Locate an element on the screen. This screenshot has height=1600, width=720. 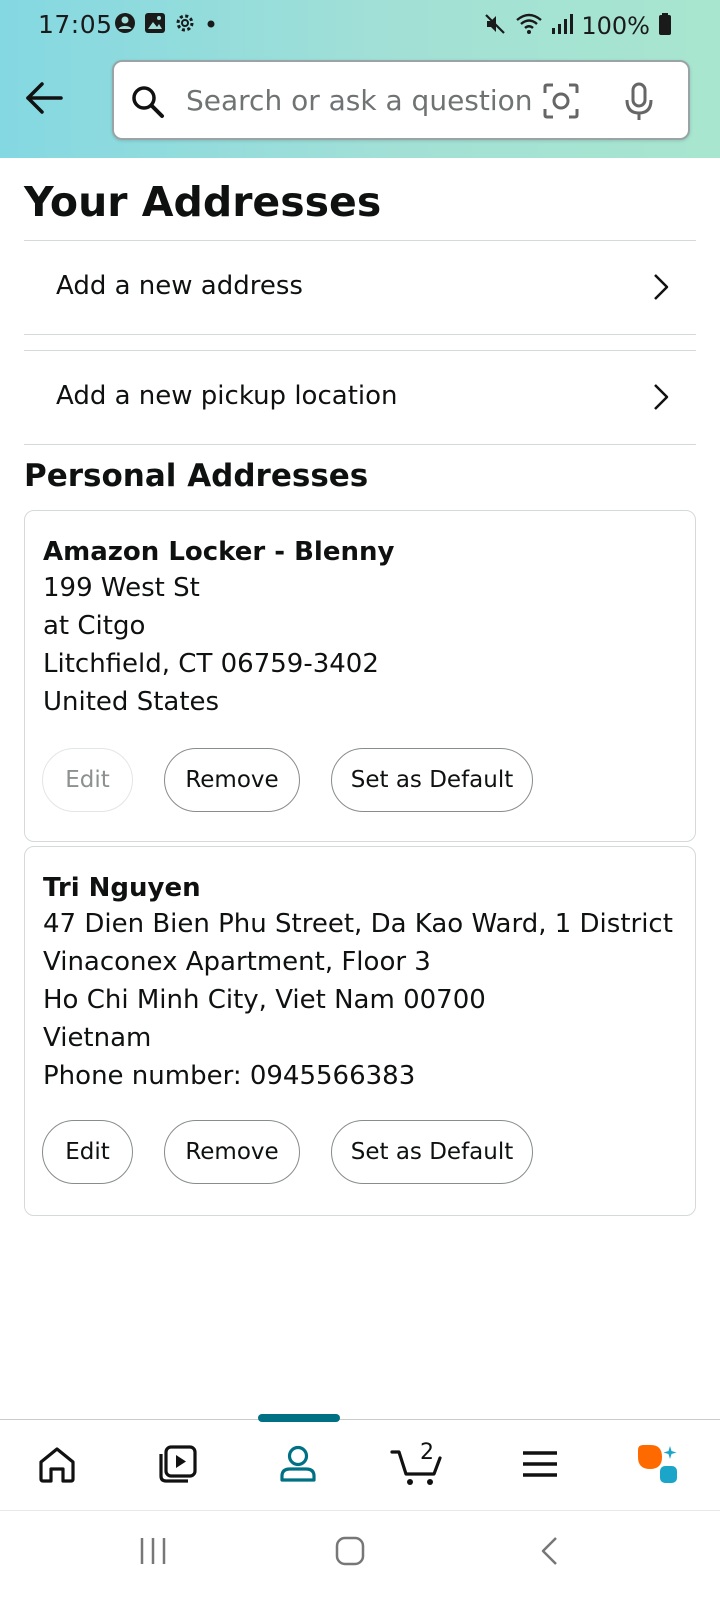
status-notification-icons is located at coordinates (166, 25).